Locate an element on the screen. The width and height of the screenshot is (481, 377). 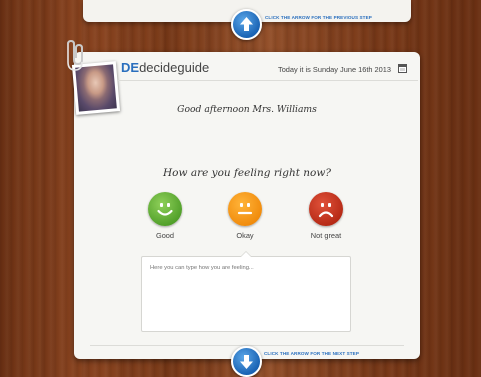
feeling-input-pointer-fill is located at coordinates (246, 254).